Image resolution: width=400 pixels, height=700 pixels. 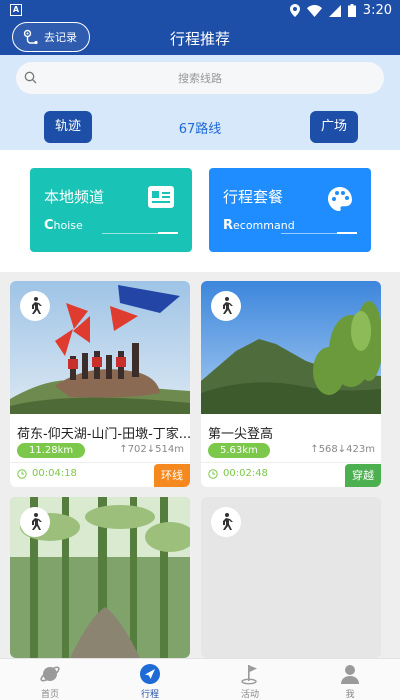 What do you see at coordinates (150, 674) in the screenshot?
I see `navigation-icon` at bounding box center [150, 674].